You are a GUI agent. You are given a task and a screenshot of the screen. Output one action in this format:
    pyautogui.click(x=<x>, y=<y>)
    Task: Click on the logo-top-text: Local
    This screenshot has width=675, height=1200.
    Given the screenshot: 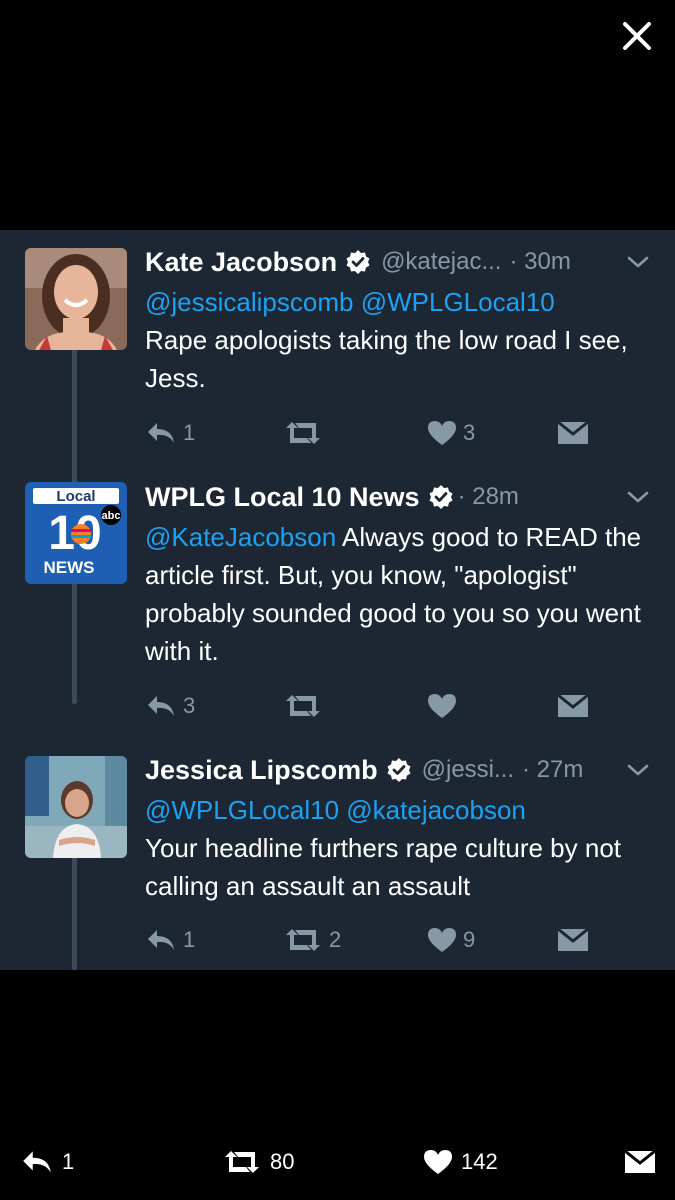 What is the action you would take?
    pyautogui.click(x=75, y=496)
    